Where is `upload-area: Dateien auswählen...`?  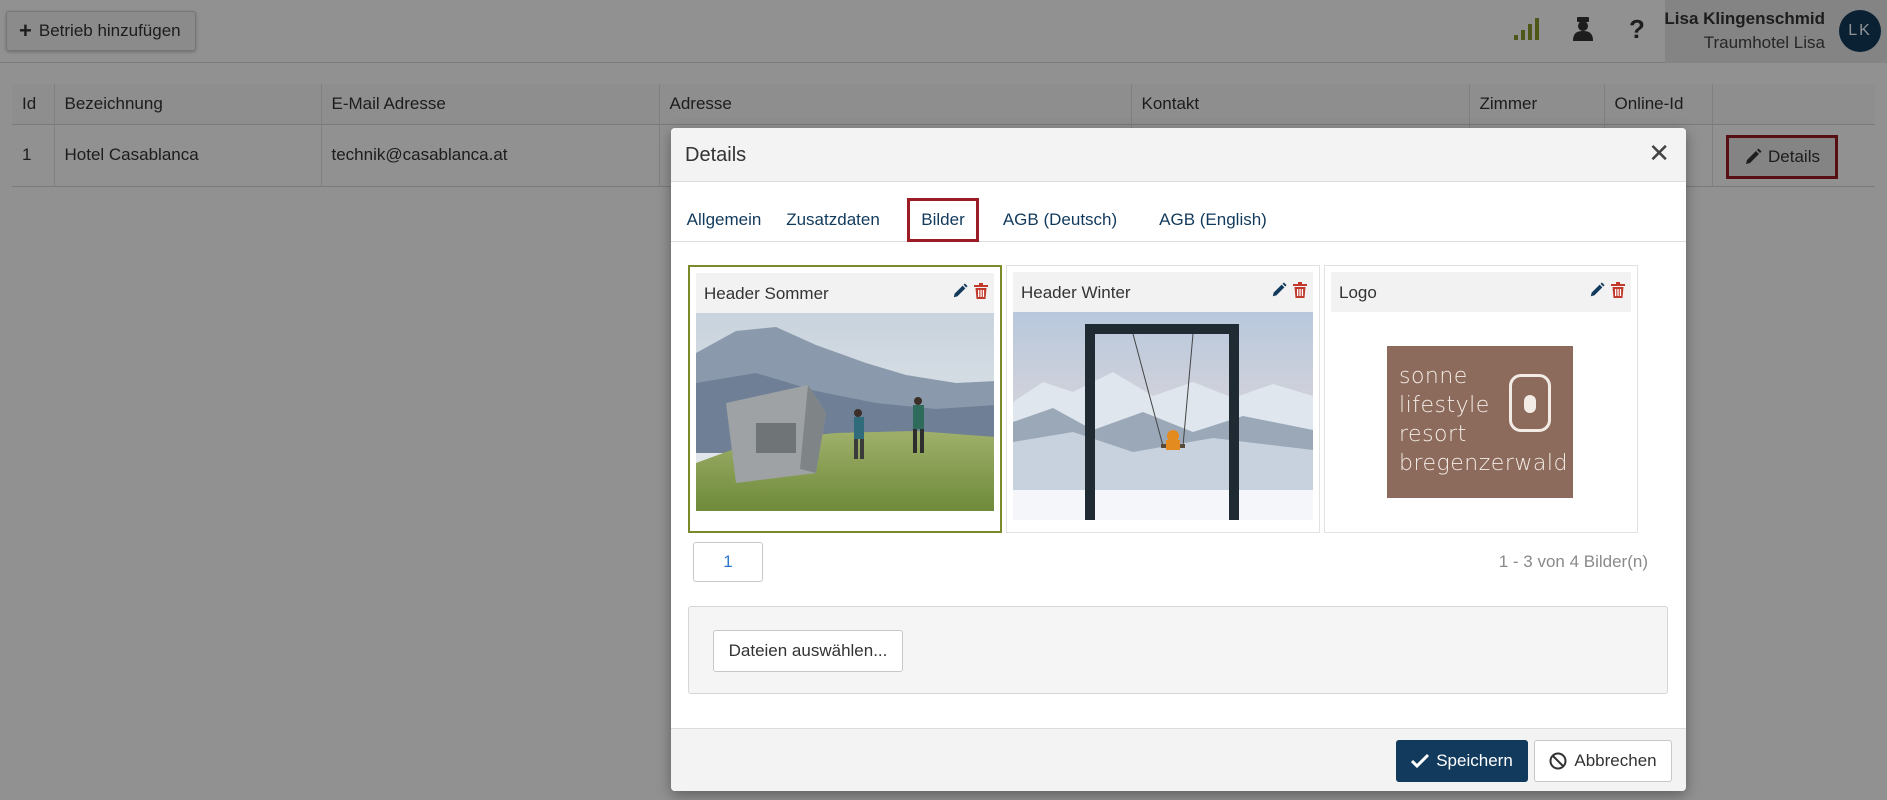
upload-area: Dateien auswählen... is located at coordinates (1178, 650).